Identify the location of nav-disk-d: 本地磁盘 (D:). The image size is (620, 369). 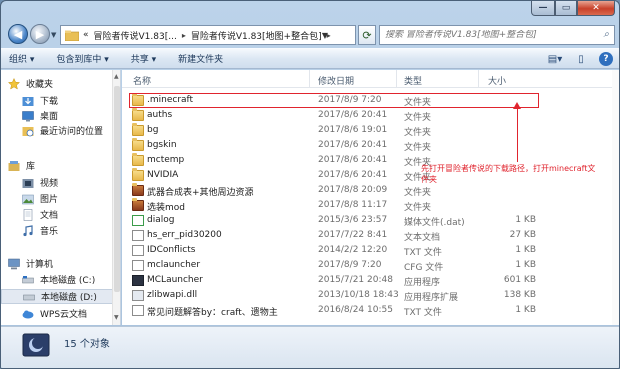
(60, 296).